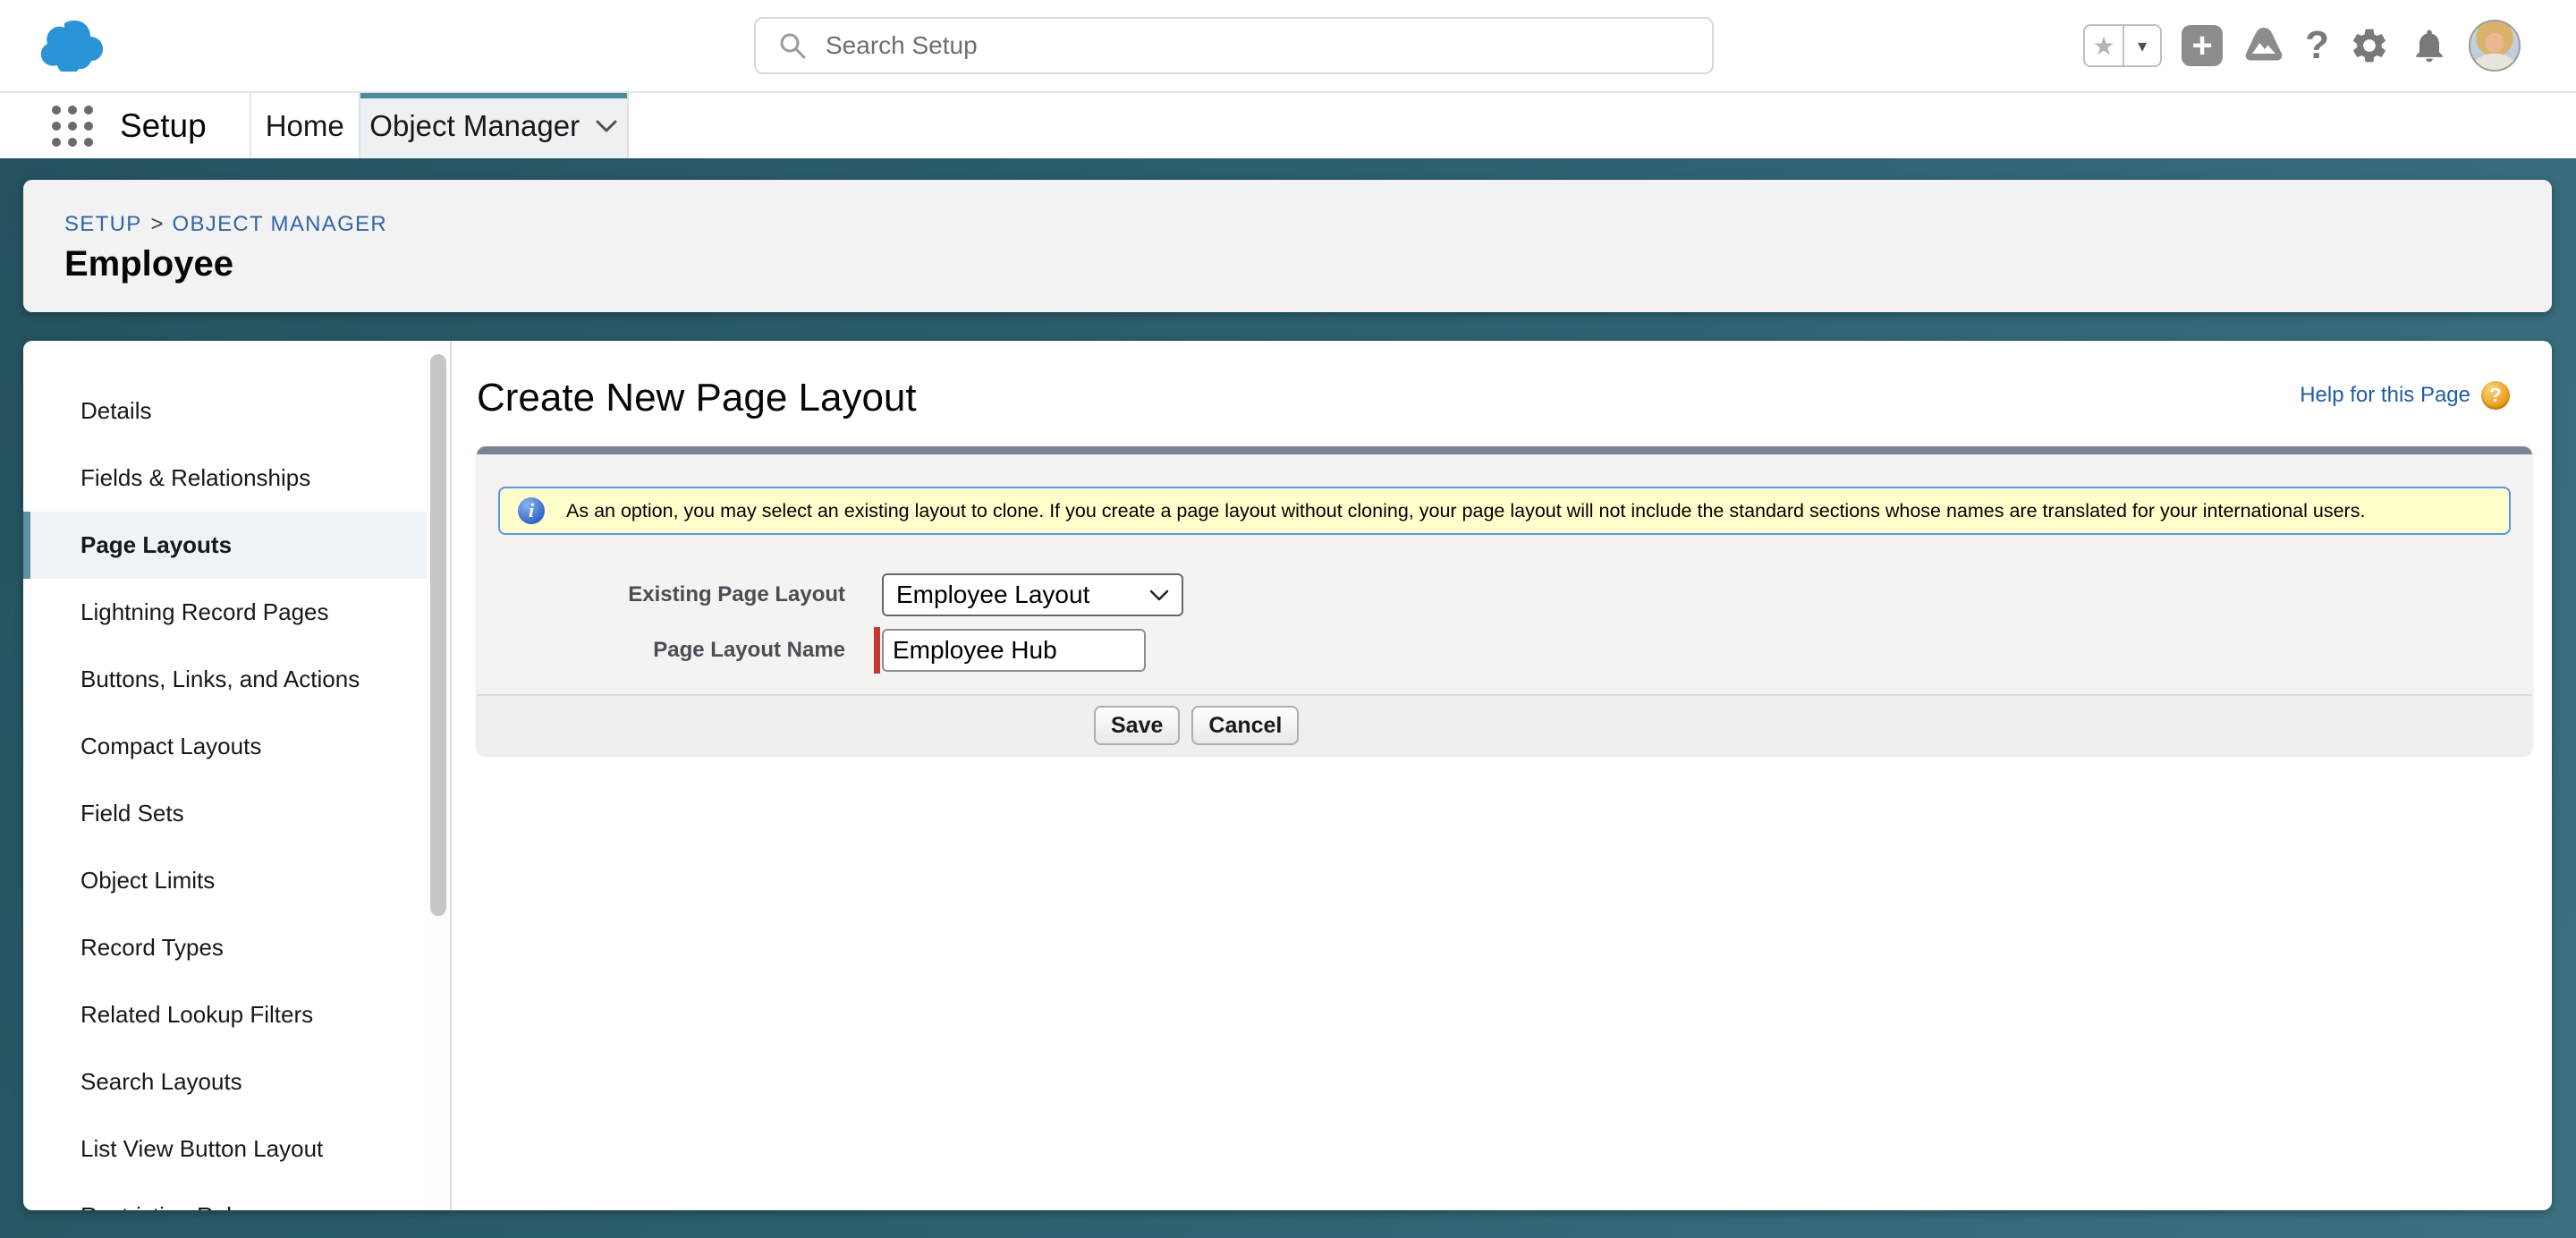 The height and width of the screenshot is (1238, 2576). I want to click on tab-object-manager: Object Manager, so click(493, 126).